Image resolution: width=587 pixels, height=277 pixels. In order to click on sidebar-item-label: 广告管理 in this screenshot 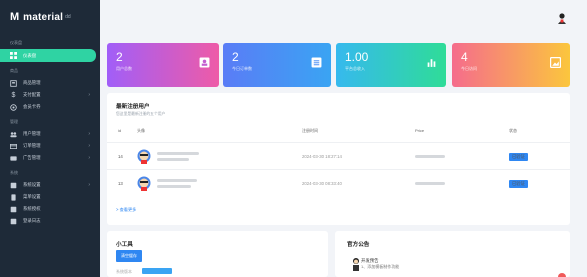, I will do `click(32, 157)`.